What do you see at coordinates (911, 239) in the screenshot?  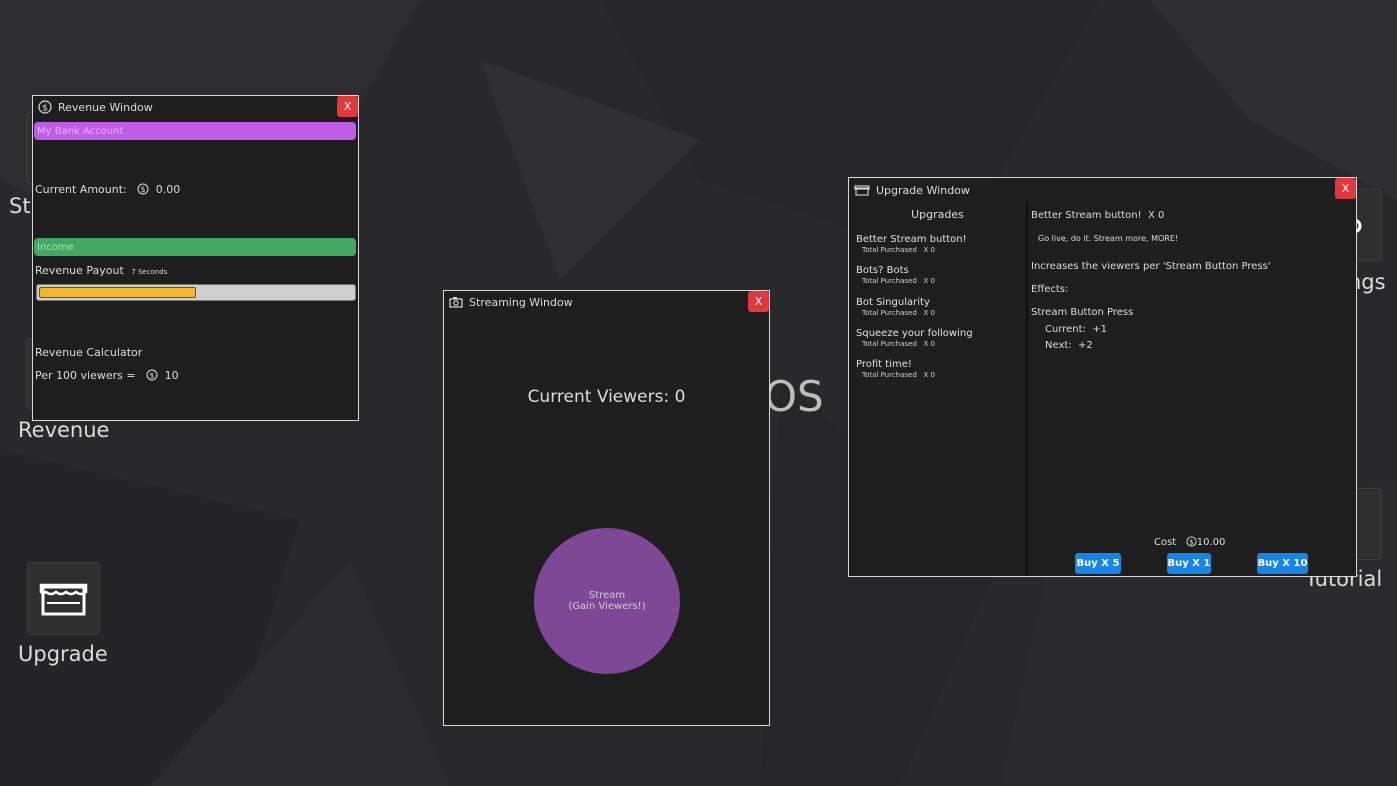 I see `upgrade-item-name: Better Stream button!` at bounding box center [911, 239].